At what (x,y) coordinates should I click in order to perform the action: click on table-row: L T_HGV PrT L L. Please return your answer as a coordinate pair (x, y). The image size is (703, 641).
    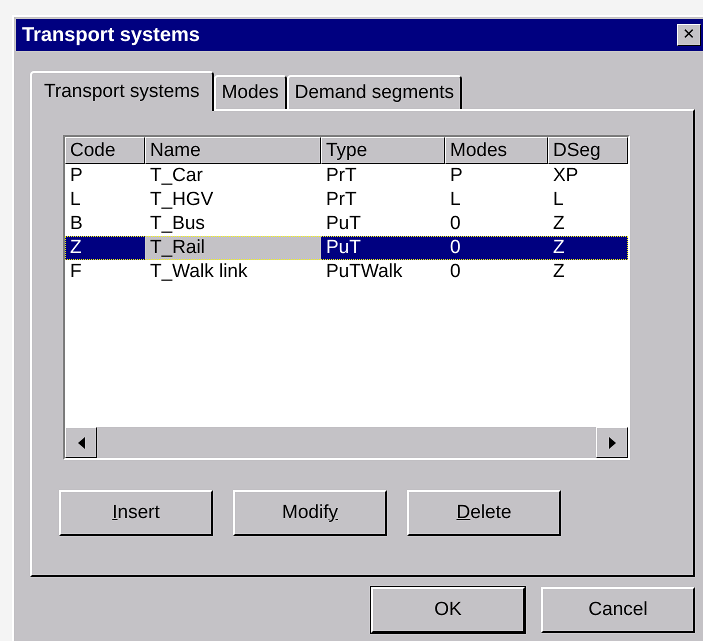
    Looking at the image, I should click on (346, 200).